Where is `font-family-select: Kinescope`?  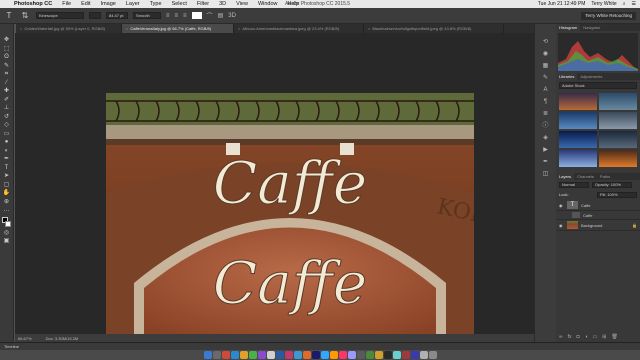 font-family-select: Kinescope is located at coordinates (60, 15).